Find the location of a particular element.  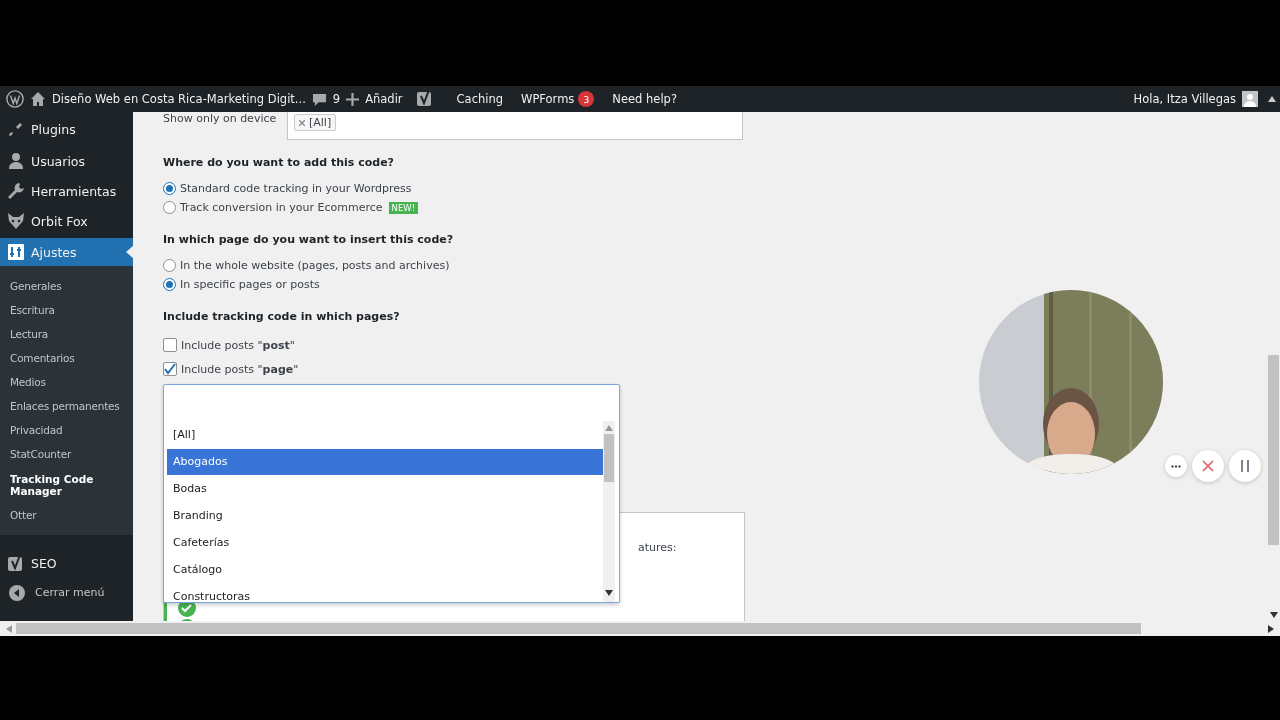

dropdown-option: Bodas is located at coordinates (385, 489).